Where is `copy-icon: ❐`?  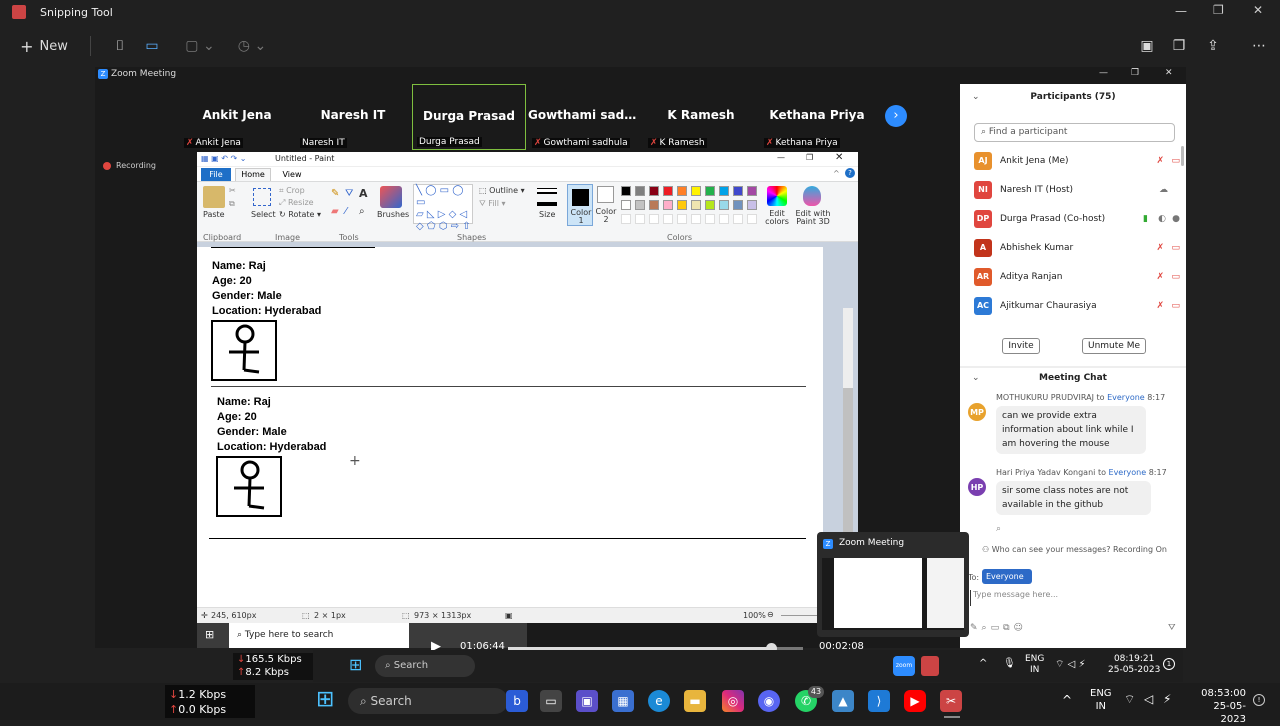
copy-icon: ❐ is located at coordinates (1179, 46).